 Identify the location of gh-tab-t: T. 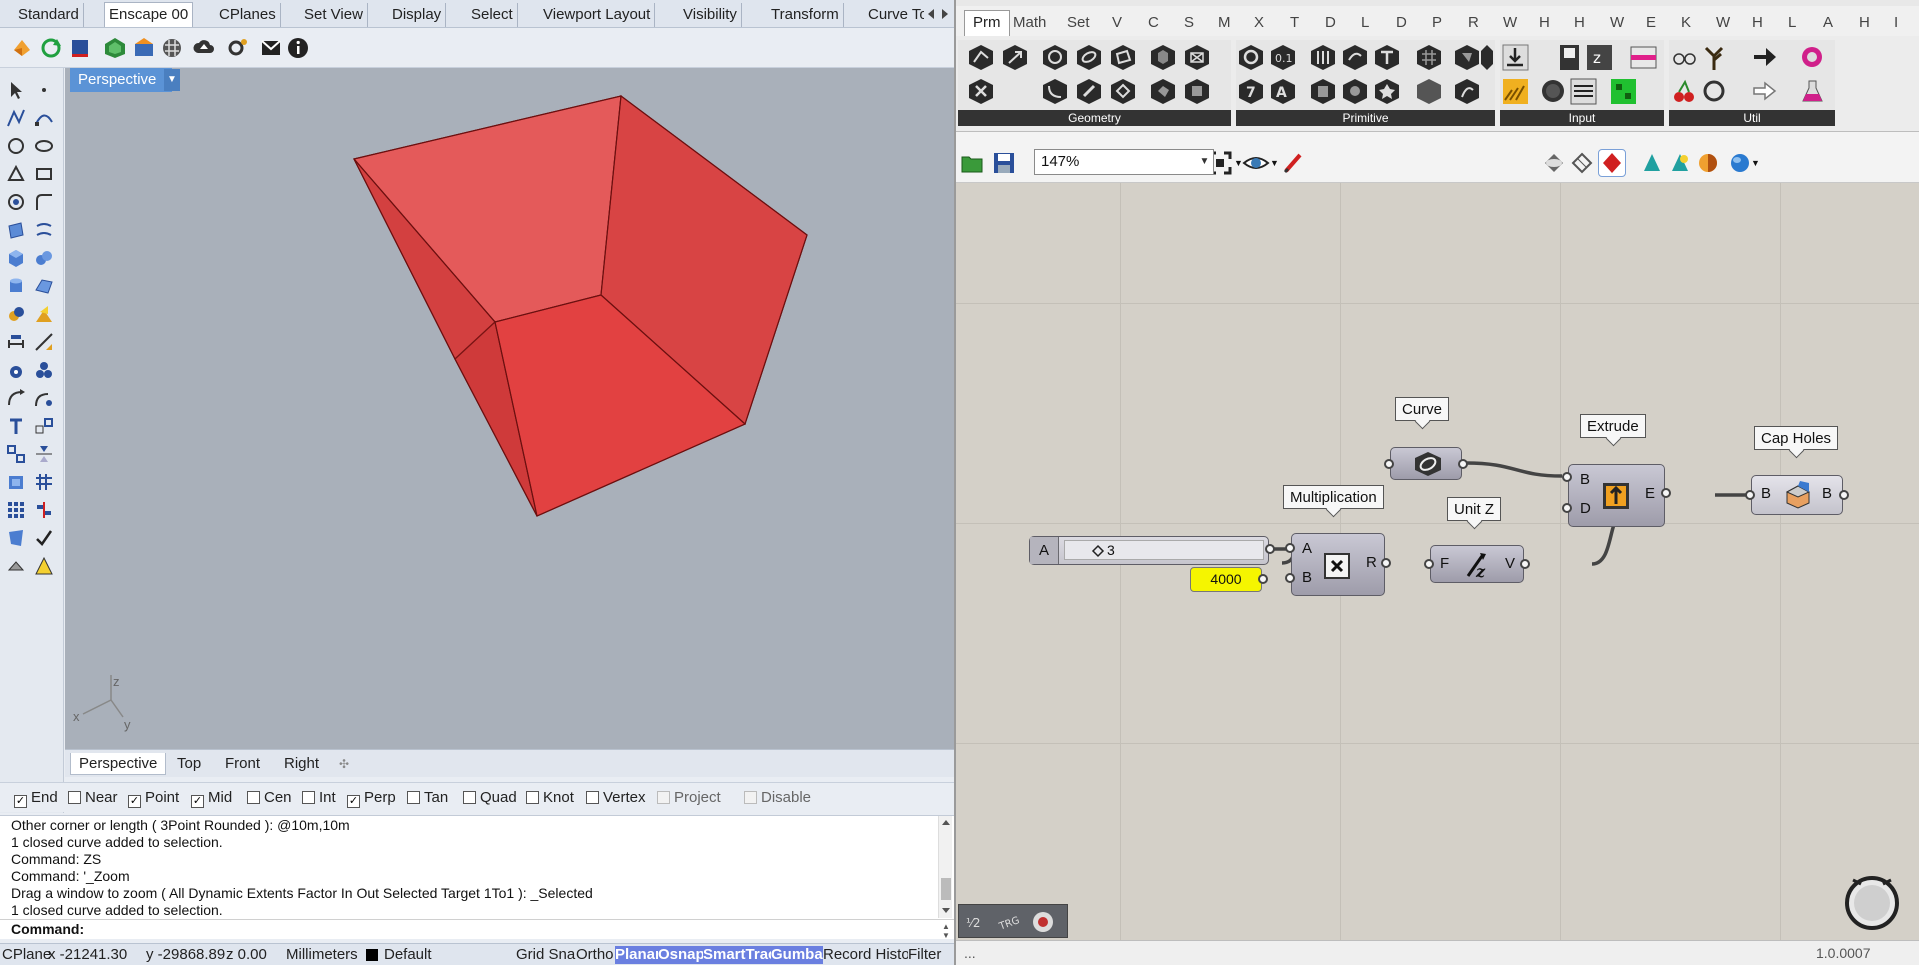
(1294, 23).